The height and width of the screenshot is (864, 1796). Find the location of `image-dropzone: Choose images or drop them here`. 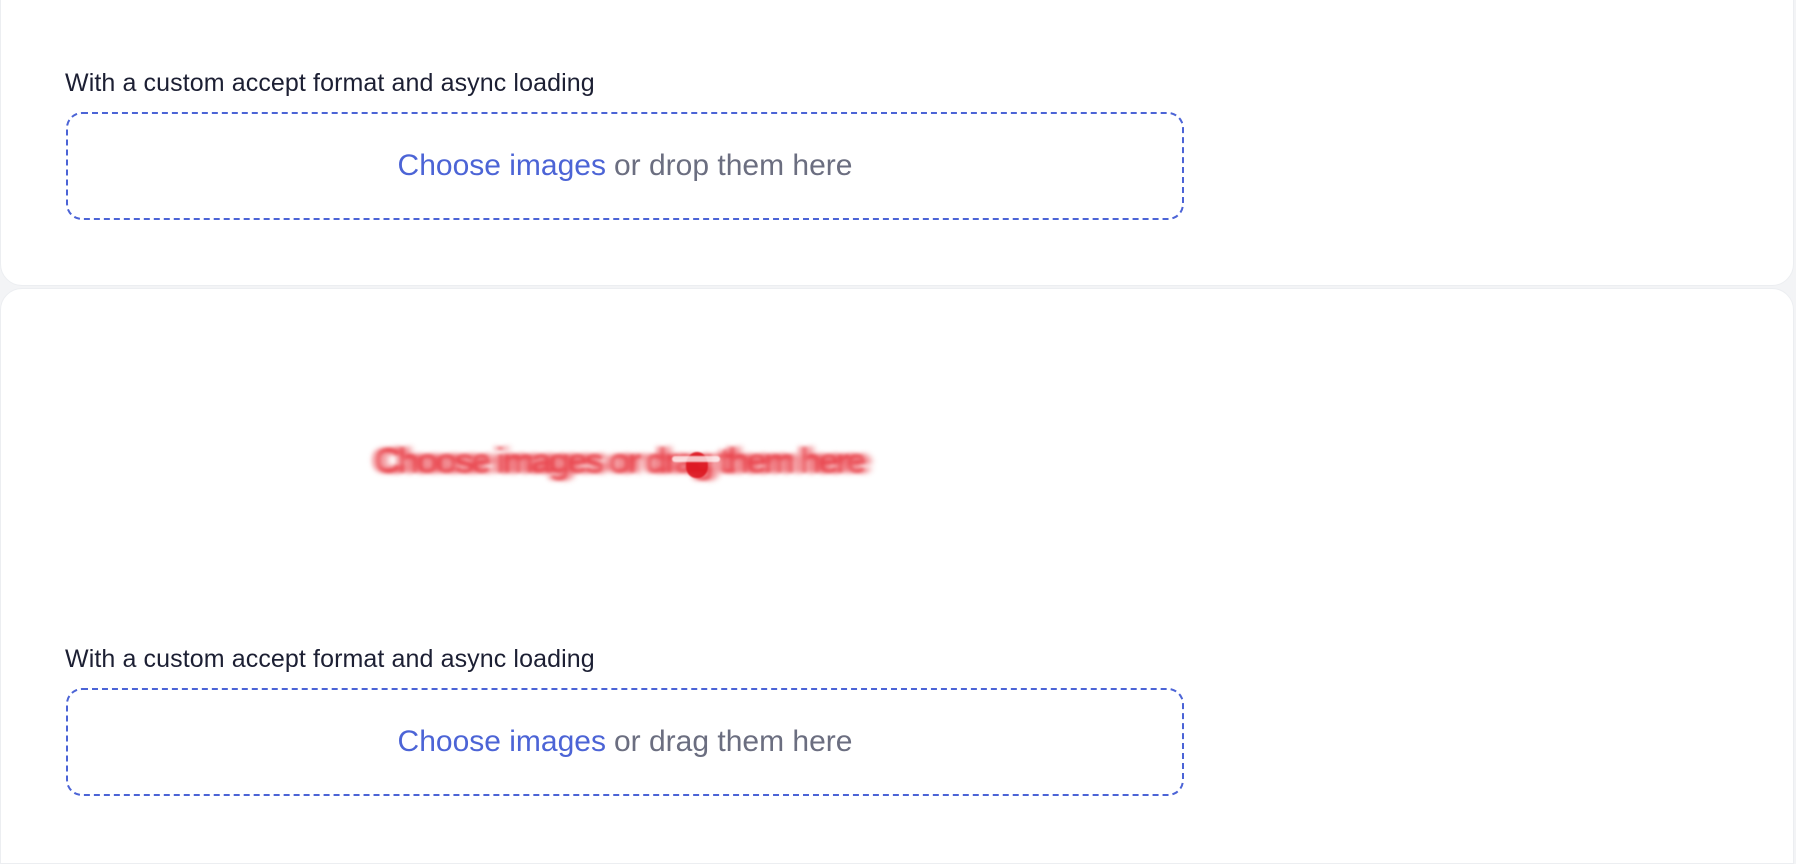

image-dropzone: Choose images or drop them here is located at coordinates (625, 166).